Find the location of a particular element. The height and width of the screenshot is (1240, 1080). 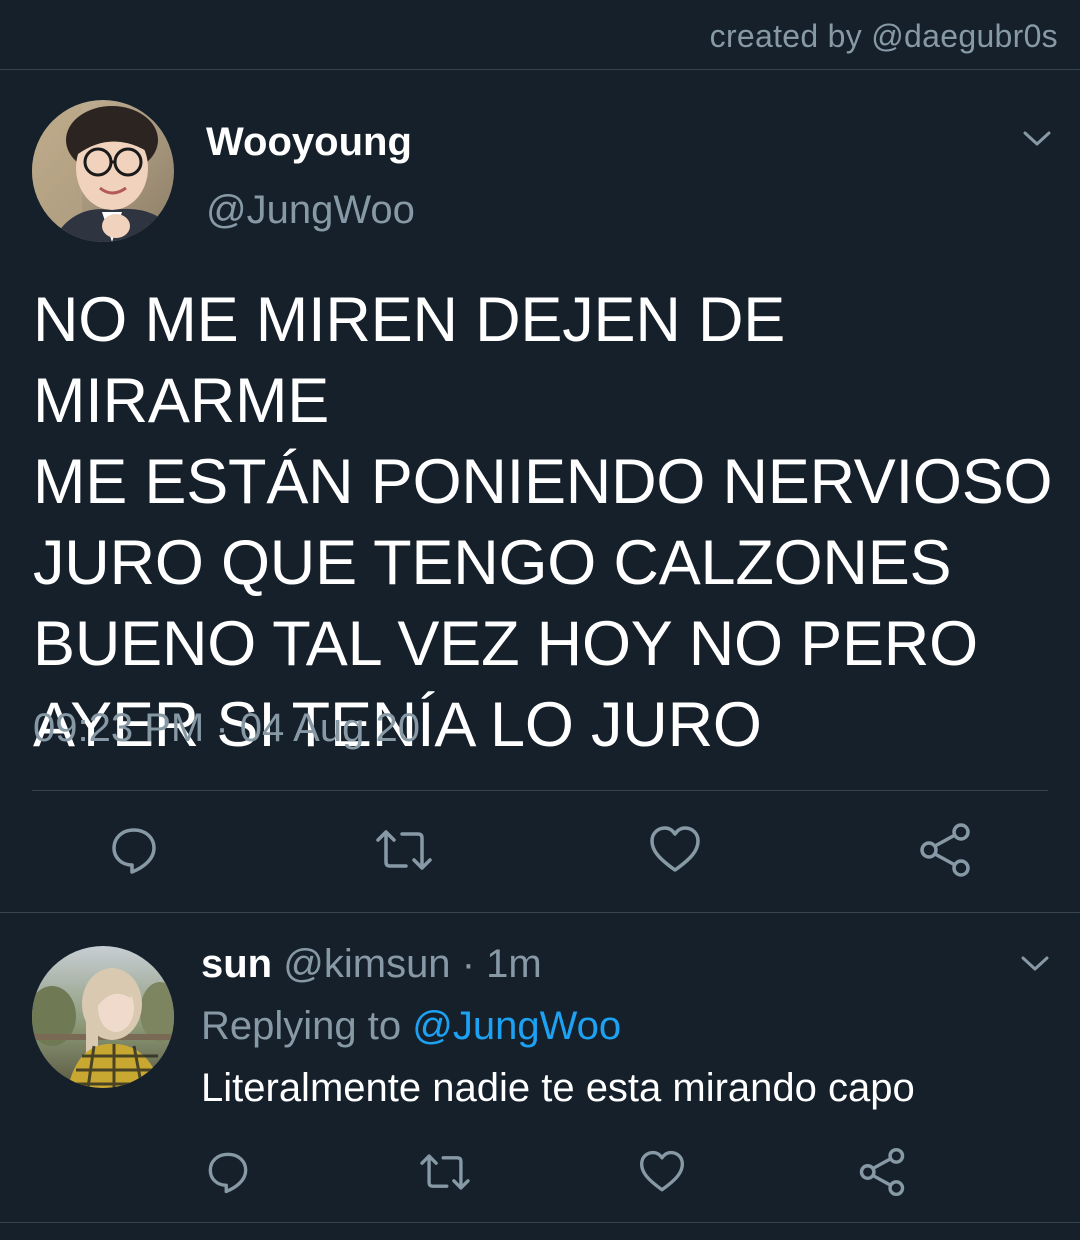

reply-menu-chevron-down-icon is located at coordinates (1035, 964).